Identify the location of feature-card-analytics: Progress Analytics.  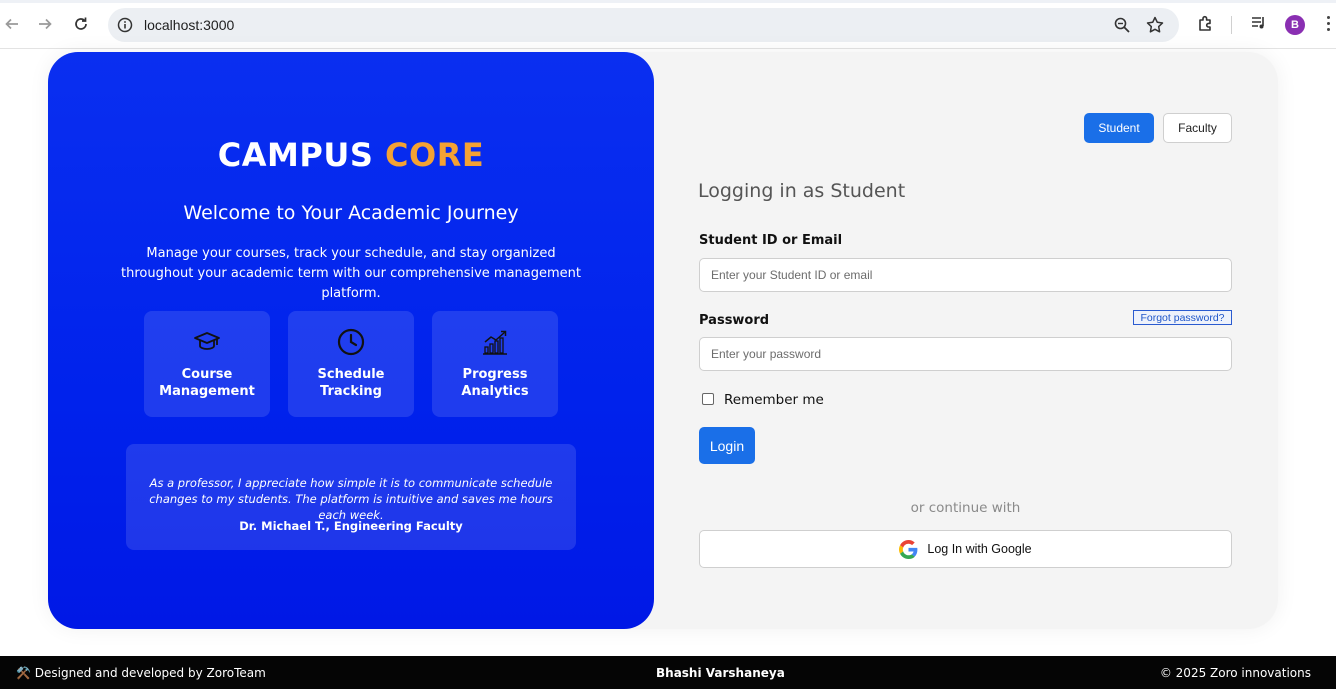
(495, 364).